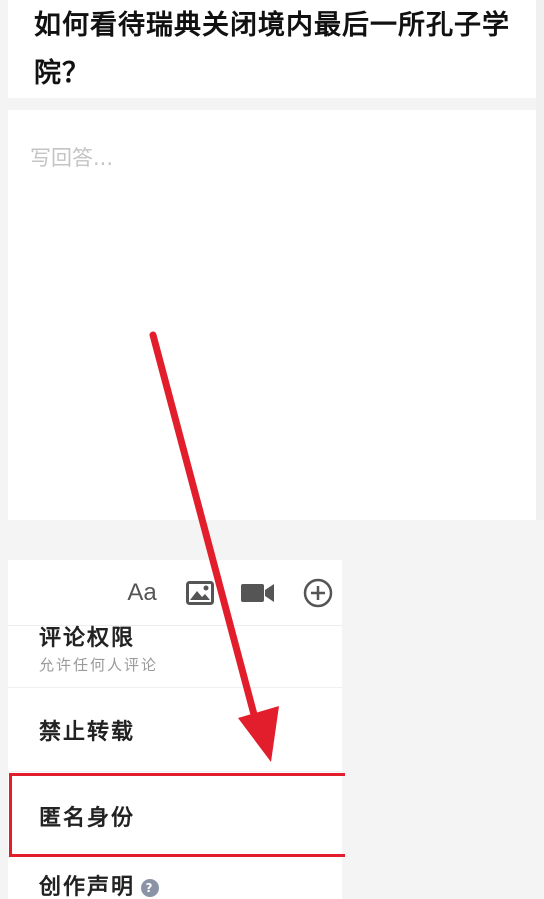 The width and height of the screenshot is (544, 899). I want to click on no-repost-label: 禁止转载, so click(87, 732).